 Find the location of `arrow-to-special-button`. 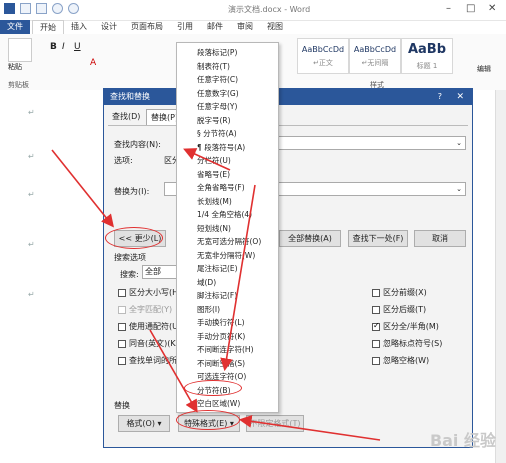

arrow-to-special-button is located at coordinates (173, 371).